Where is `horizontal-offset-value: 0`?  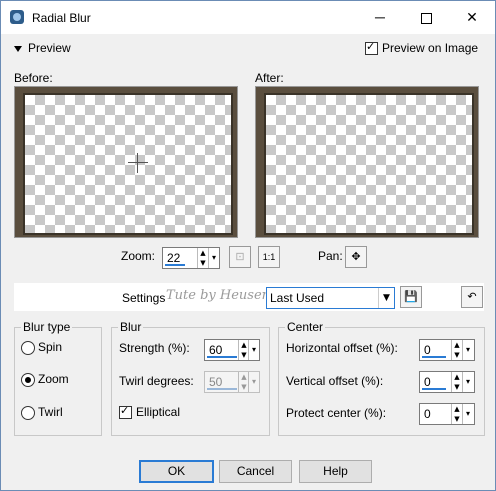 horizontal-offset-value: 0 is located at coordinates (427, 350).